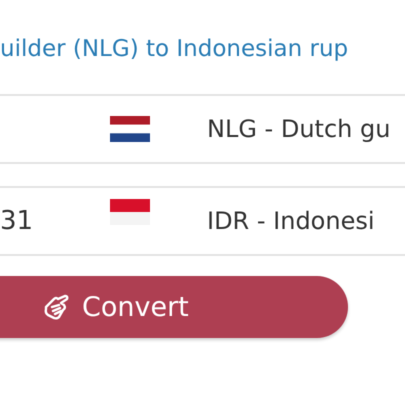  Describe the element at coordinates (174, 307) in the screenshot. I see `convert-button: Convert` at that location.